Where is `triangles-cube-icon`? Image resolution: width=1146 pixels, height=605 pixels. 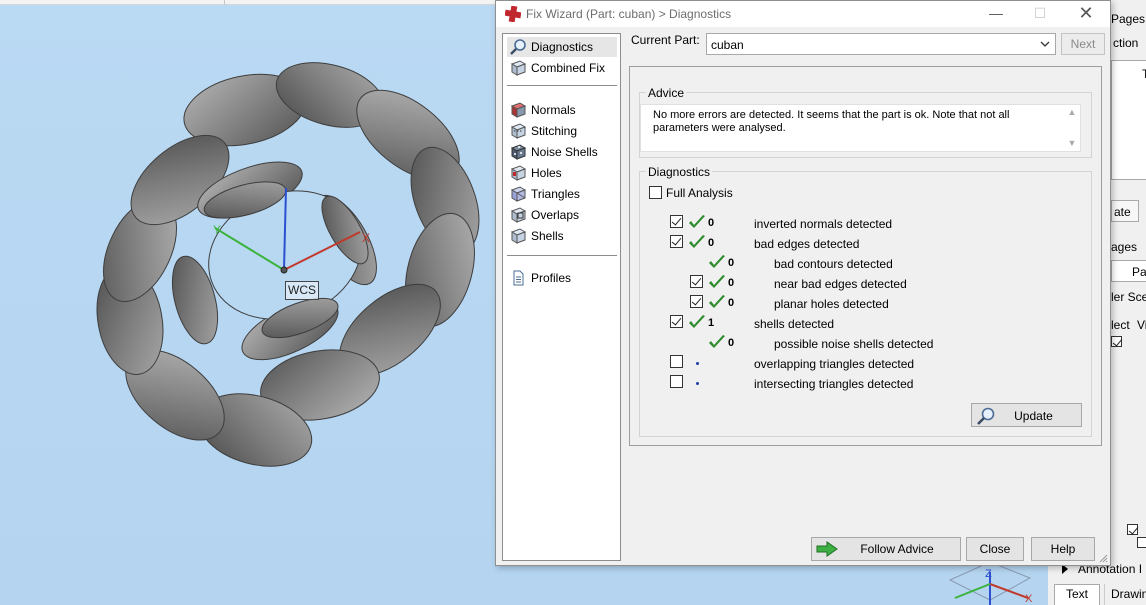
triangles-cube-icon is located at coordinates (518, 194).